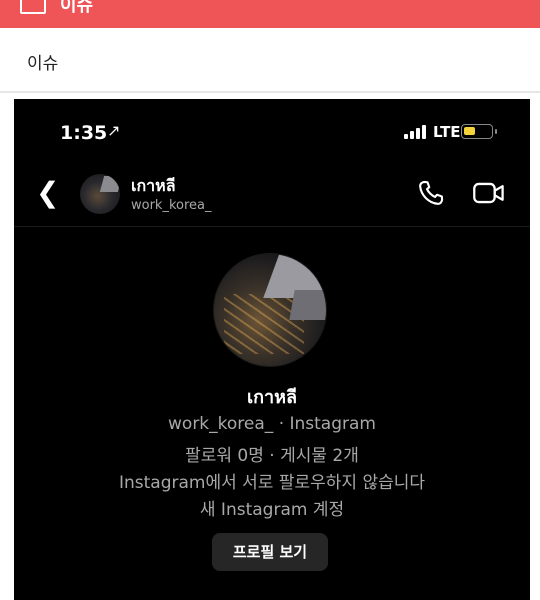  Describe the element at coordinates (270, 552) in the screenshot. I see `view-profile-button: 프로필 보기` at that location.